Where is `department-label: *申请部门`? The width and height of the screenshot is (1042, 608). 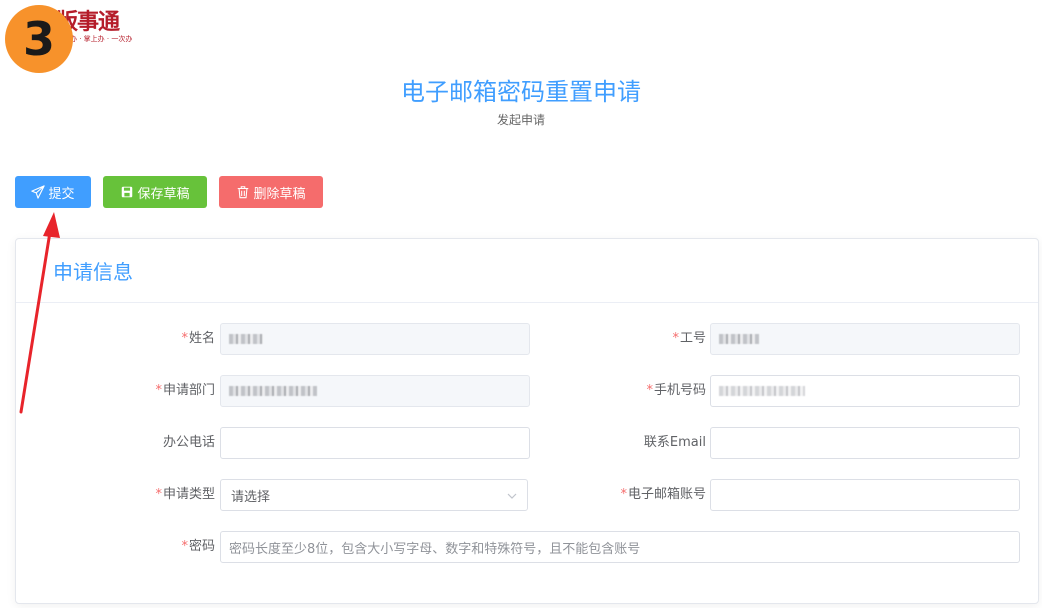 department-label: *申请部门 is located at coordinates (185, 390).